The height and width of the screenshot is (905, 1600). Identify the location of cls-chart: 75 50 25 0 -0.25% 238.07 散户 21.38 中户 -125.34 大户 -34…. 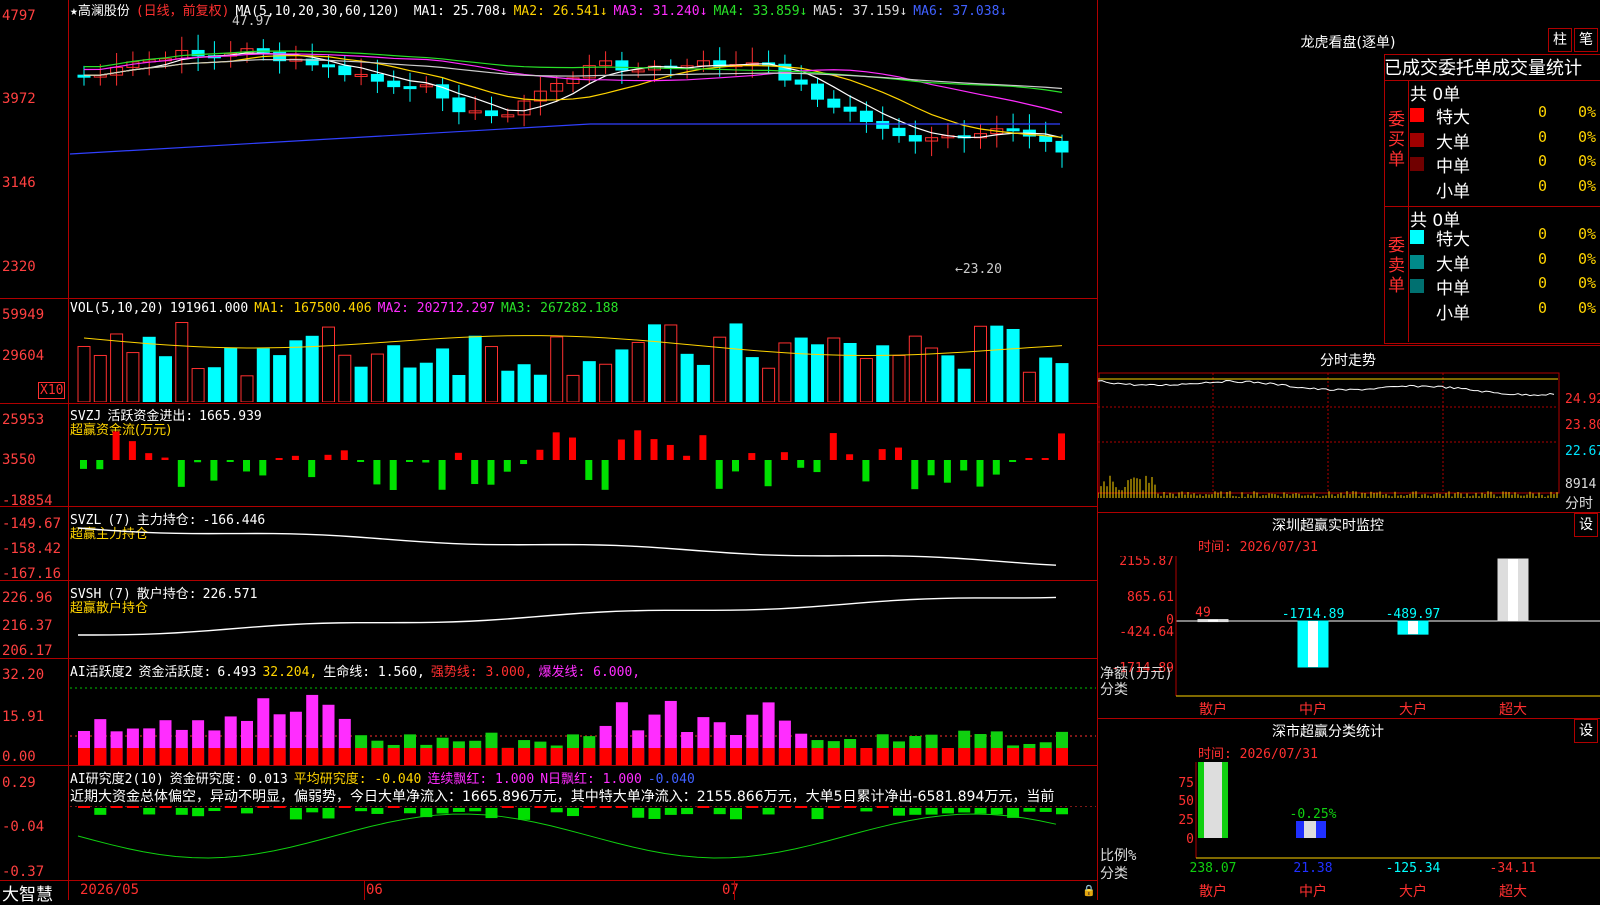
(1349, 831).